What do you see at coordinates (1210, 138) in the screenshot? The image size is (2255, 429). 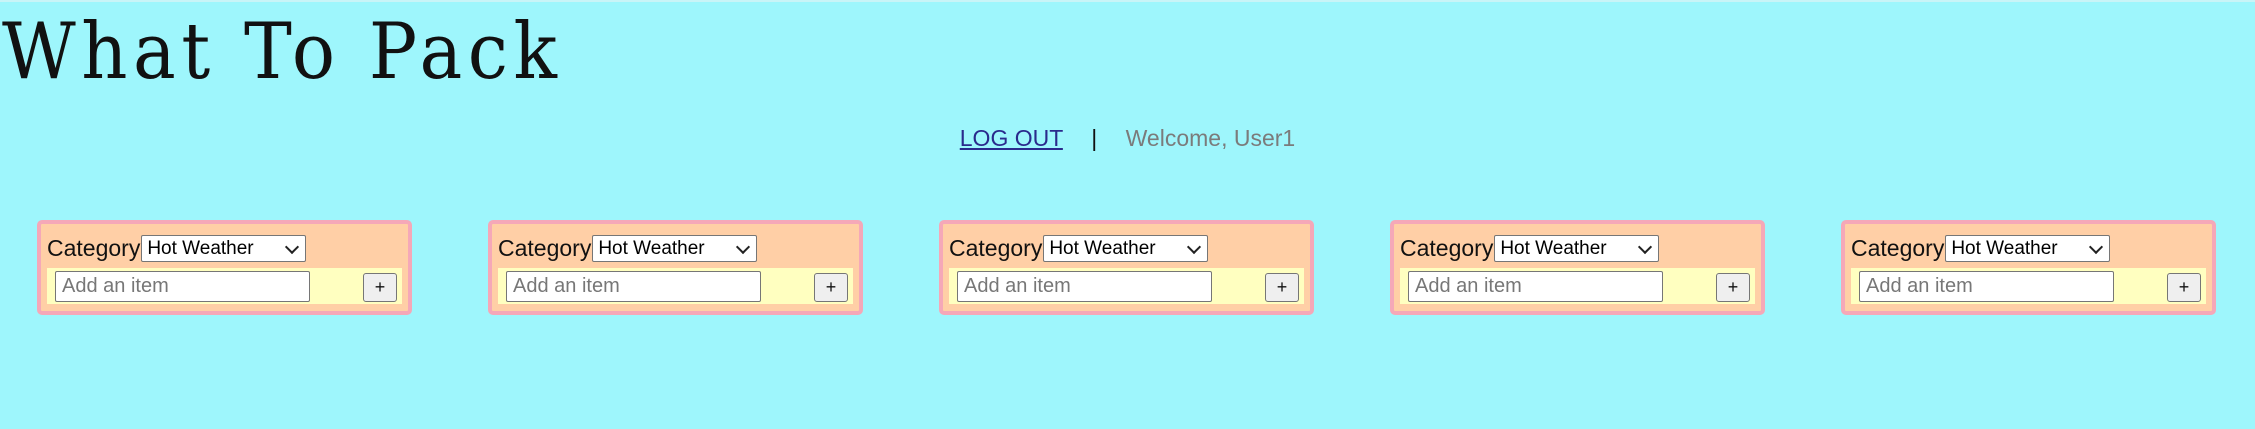 I see `welcome-text: Welcome, User1` at bounding box center [1210, 138].